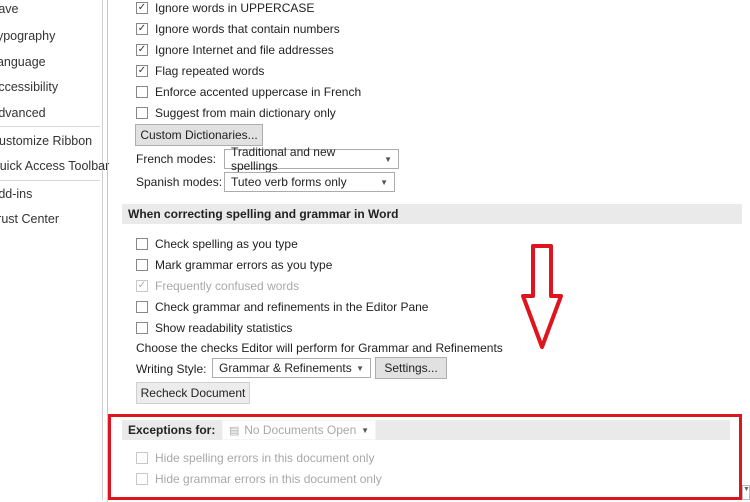 This screenshot has height=502, width=750. I want to click on sidebar-item-typography: Typography, so click(27, 36).